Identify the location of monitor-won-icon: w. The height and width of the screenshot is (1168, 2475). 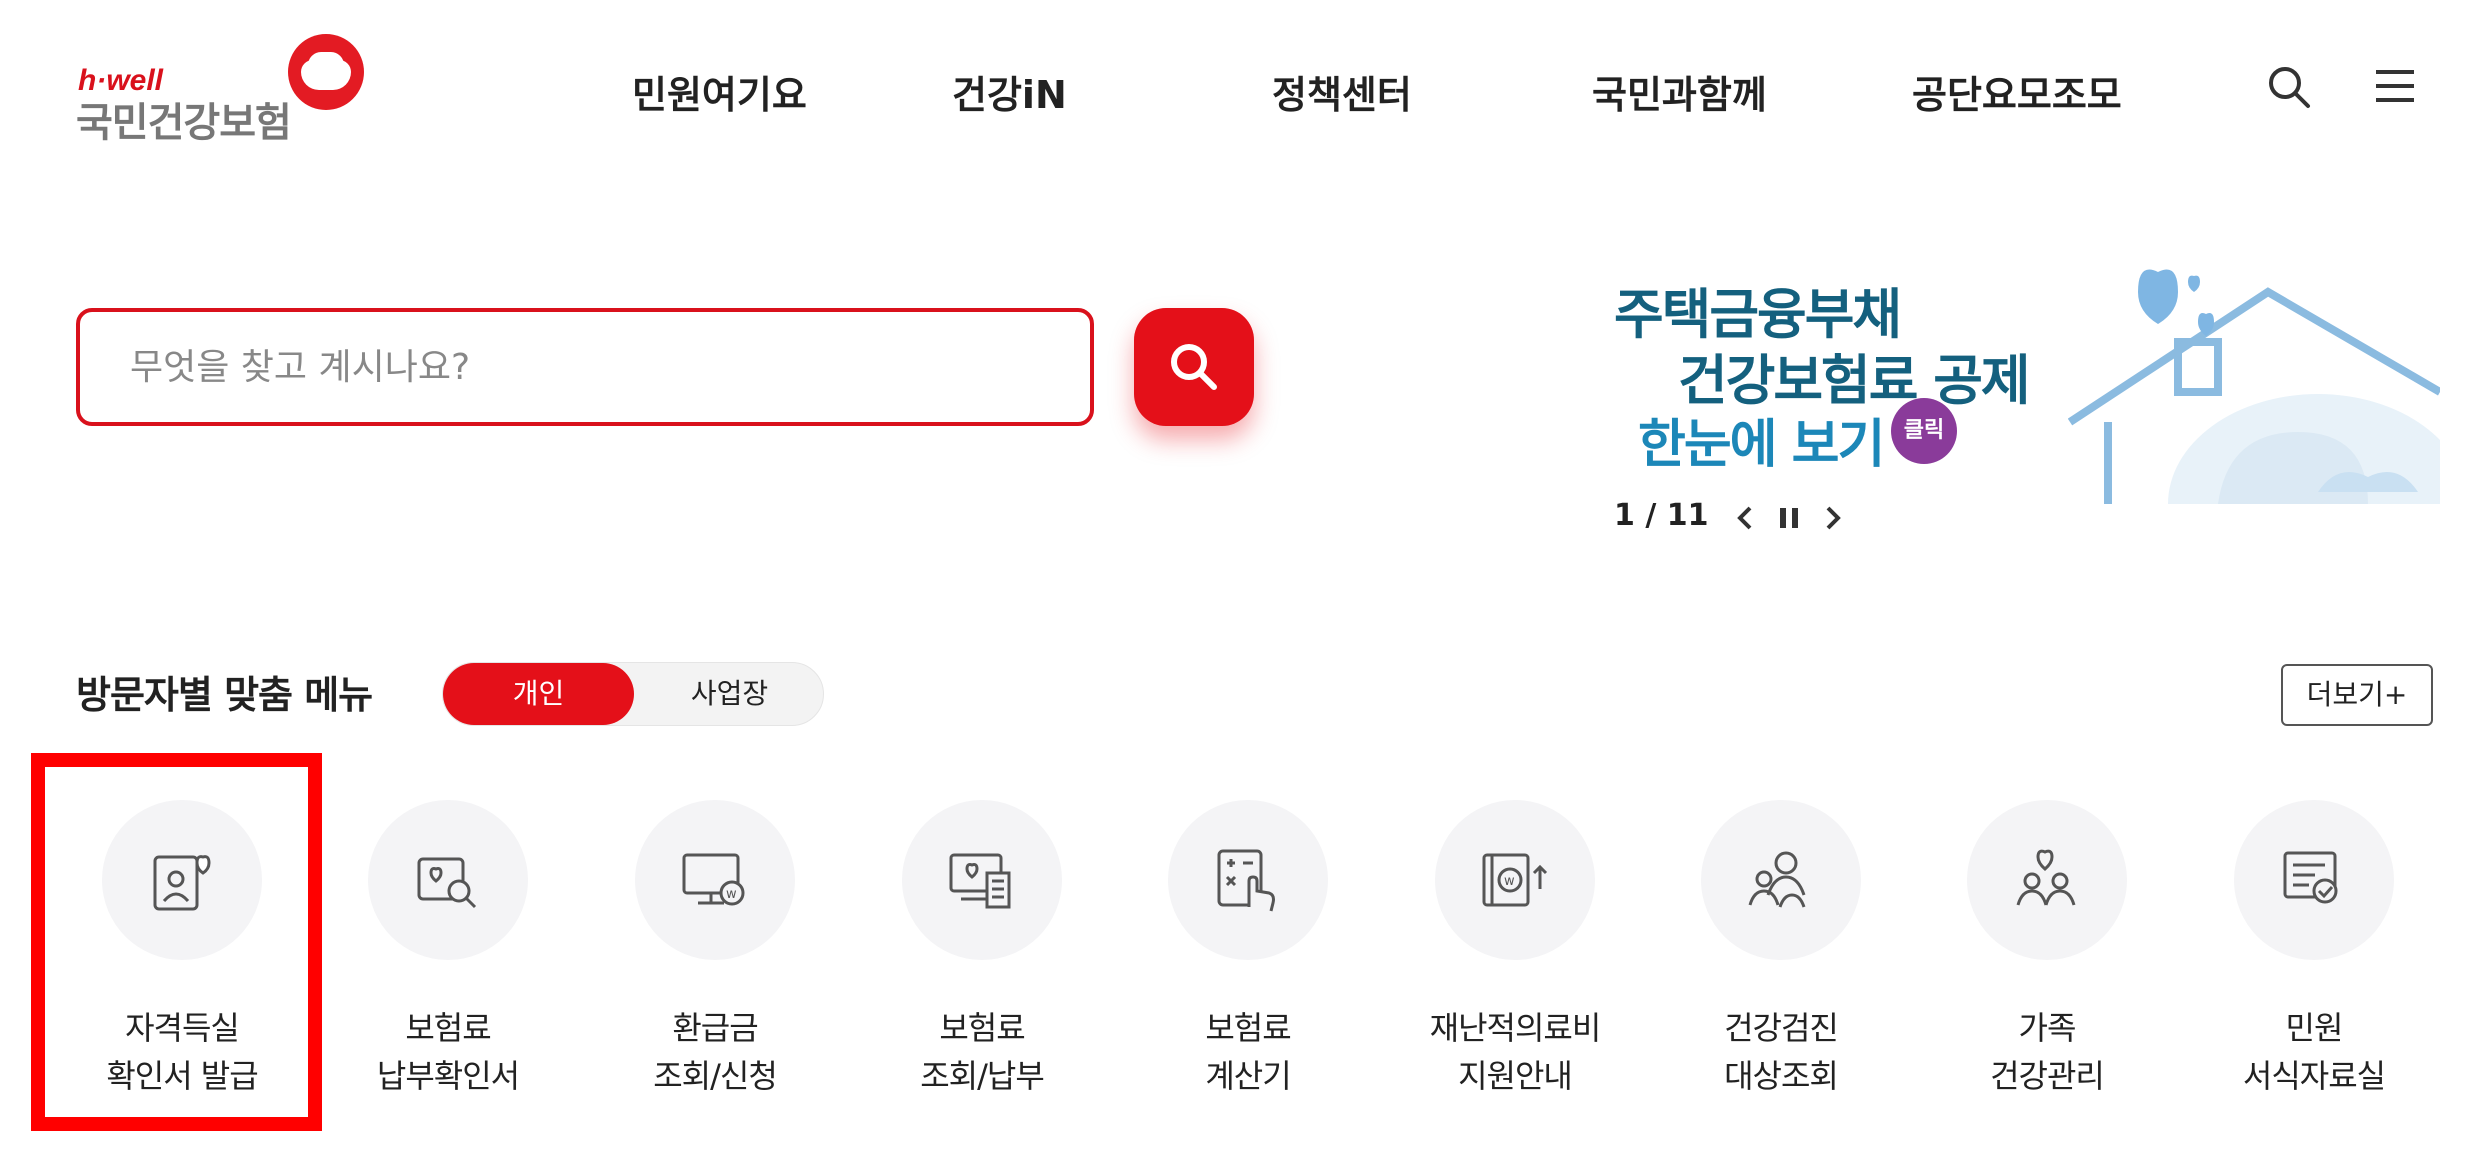
(713, 879).